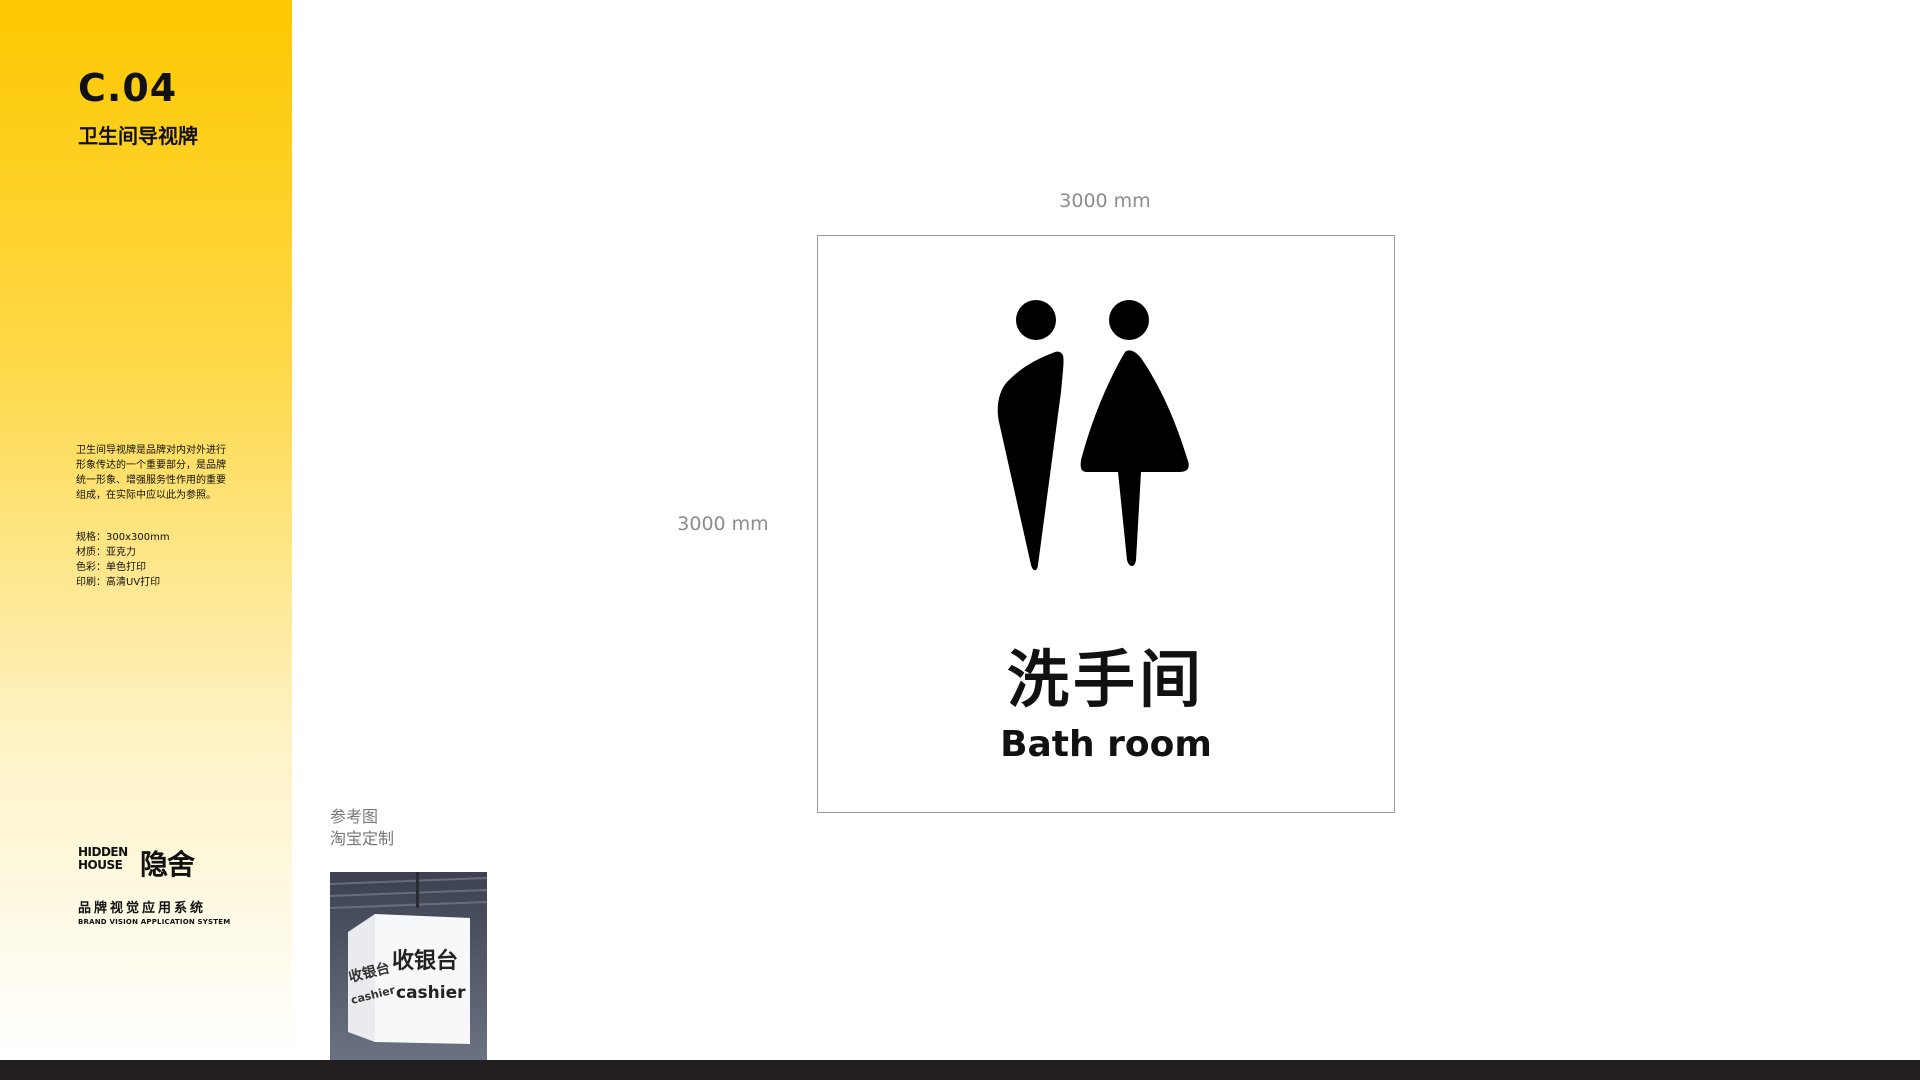 This screenshot has width=1920, height=1080. I want to click on sign-title-english: Bath room, so click(1106, 744).